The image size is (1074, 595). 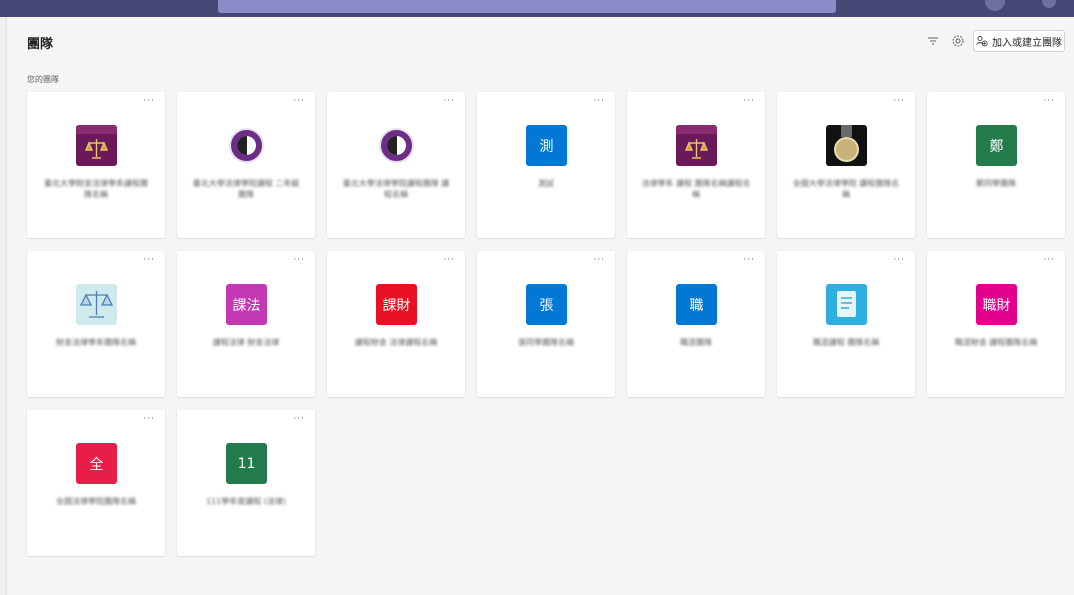 I want to click on team-card: ··· 臺北大學法律學院課程團隊 課程名稱, so click(x=396, y=165).